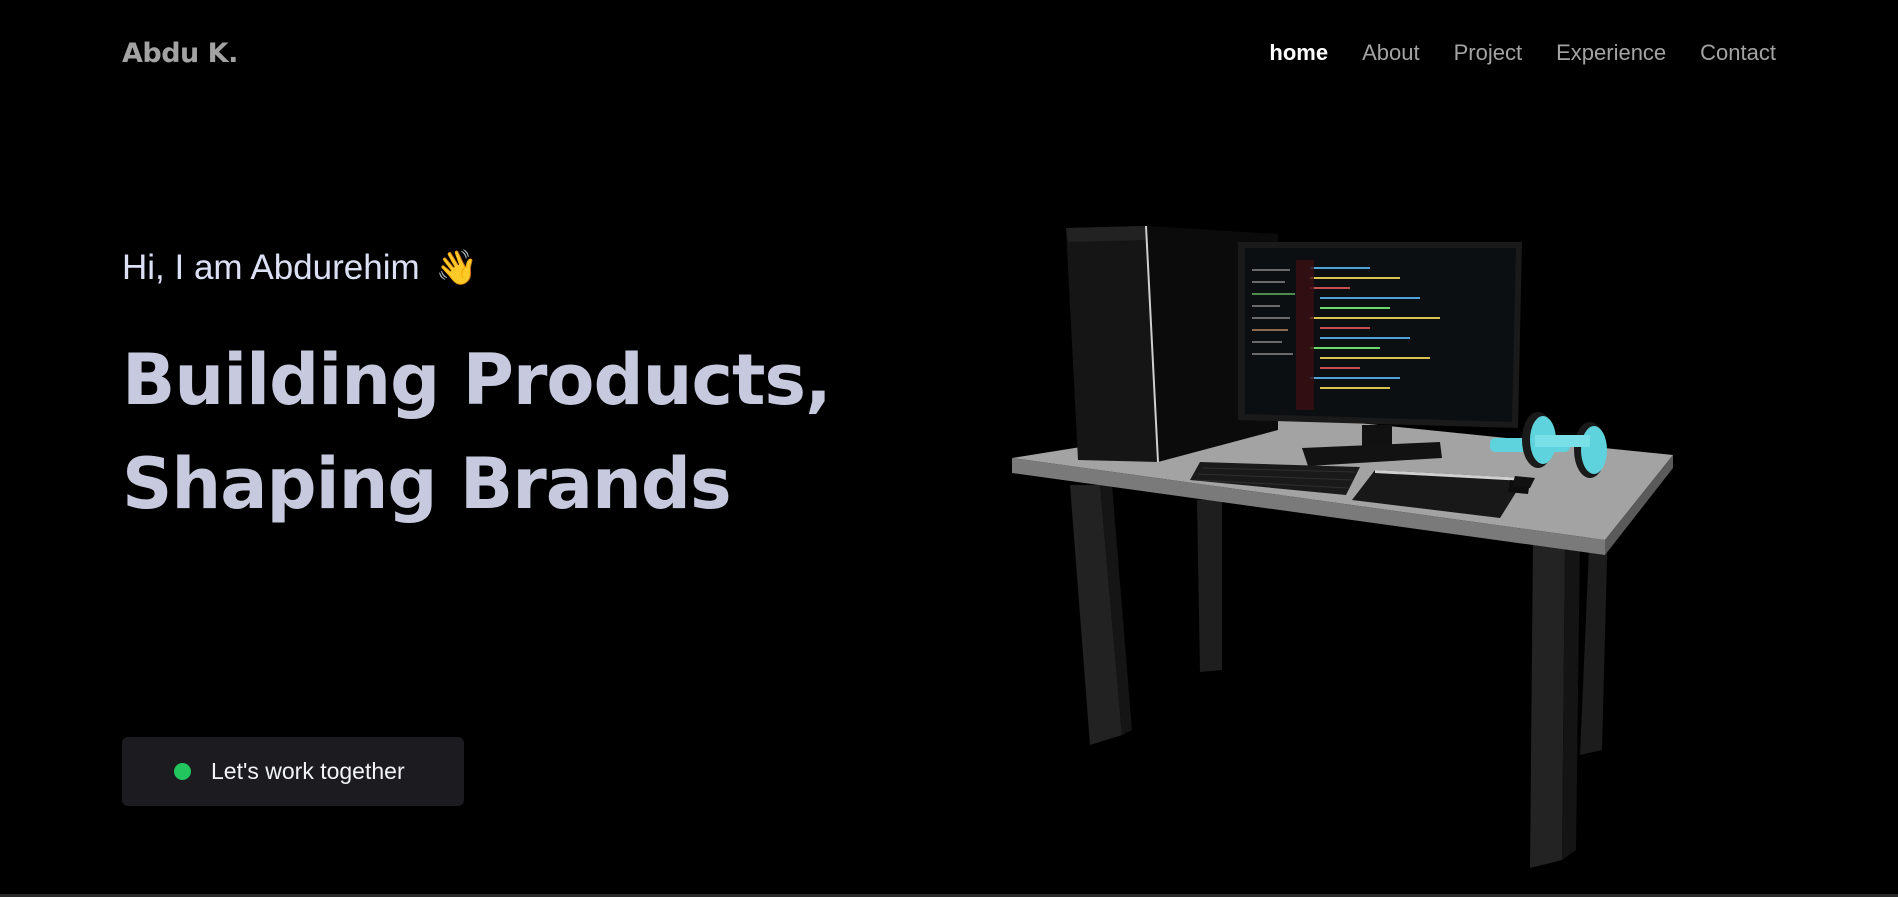 This screenshot has width=1898, height=897. Describe the element at coordinates (1391, 53) in the screenshot. I see `nav-about: About` at that location.